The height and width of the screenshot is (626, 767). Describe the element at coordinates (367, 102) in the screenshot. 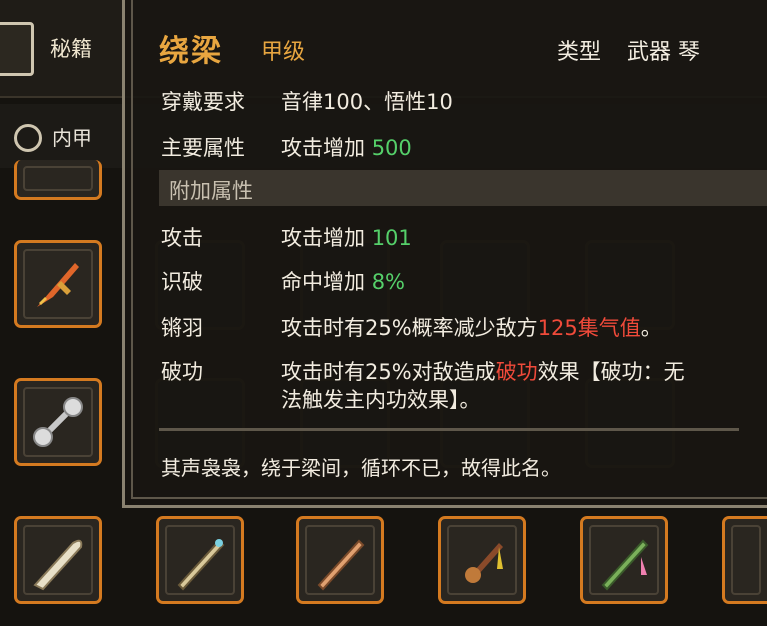

I see `requirement-value: 音律100、悟性10` at that location.